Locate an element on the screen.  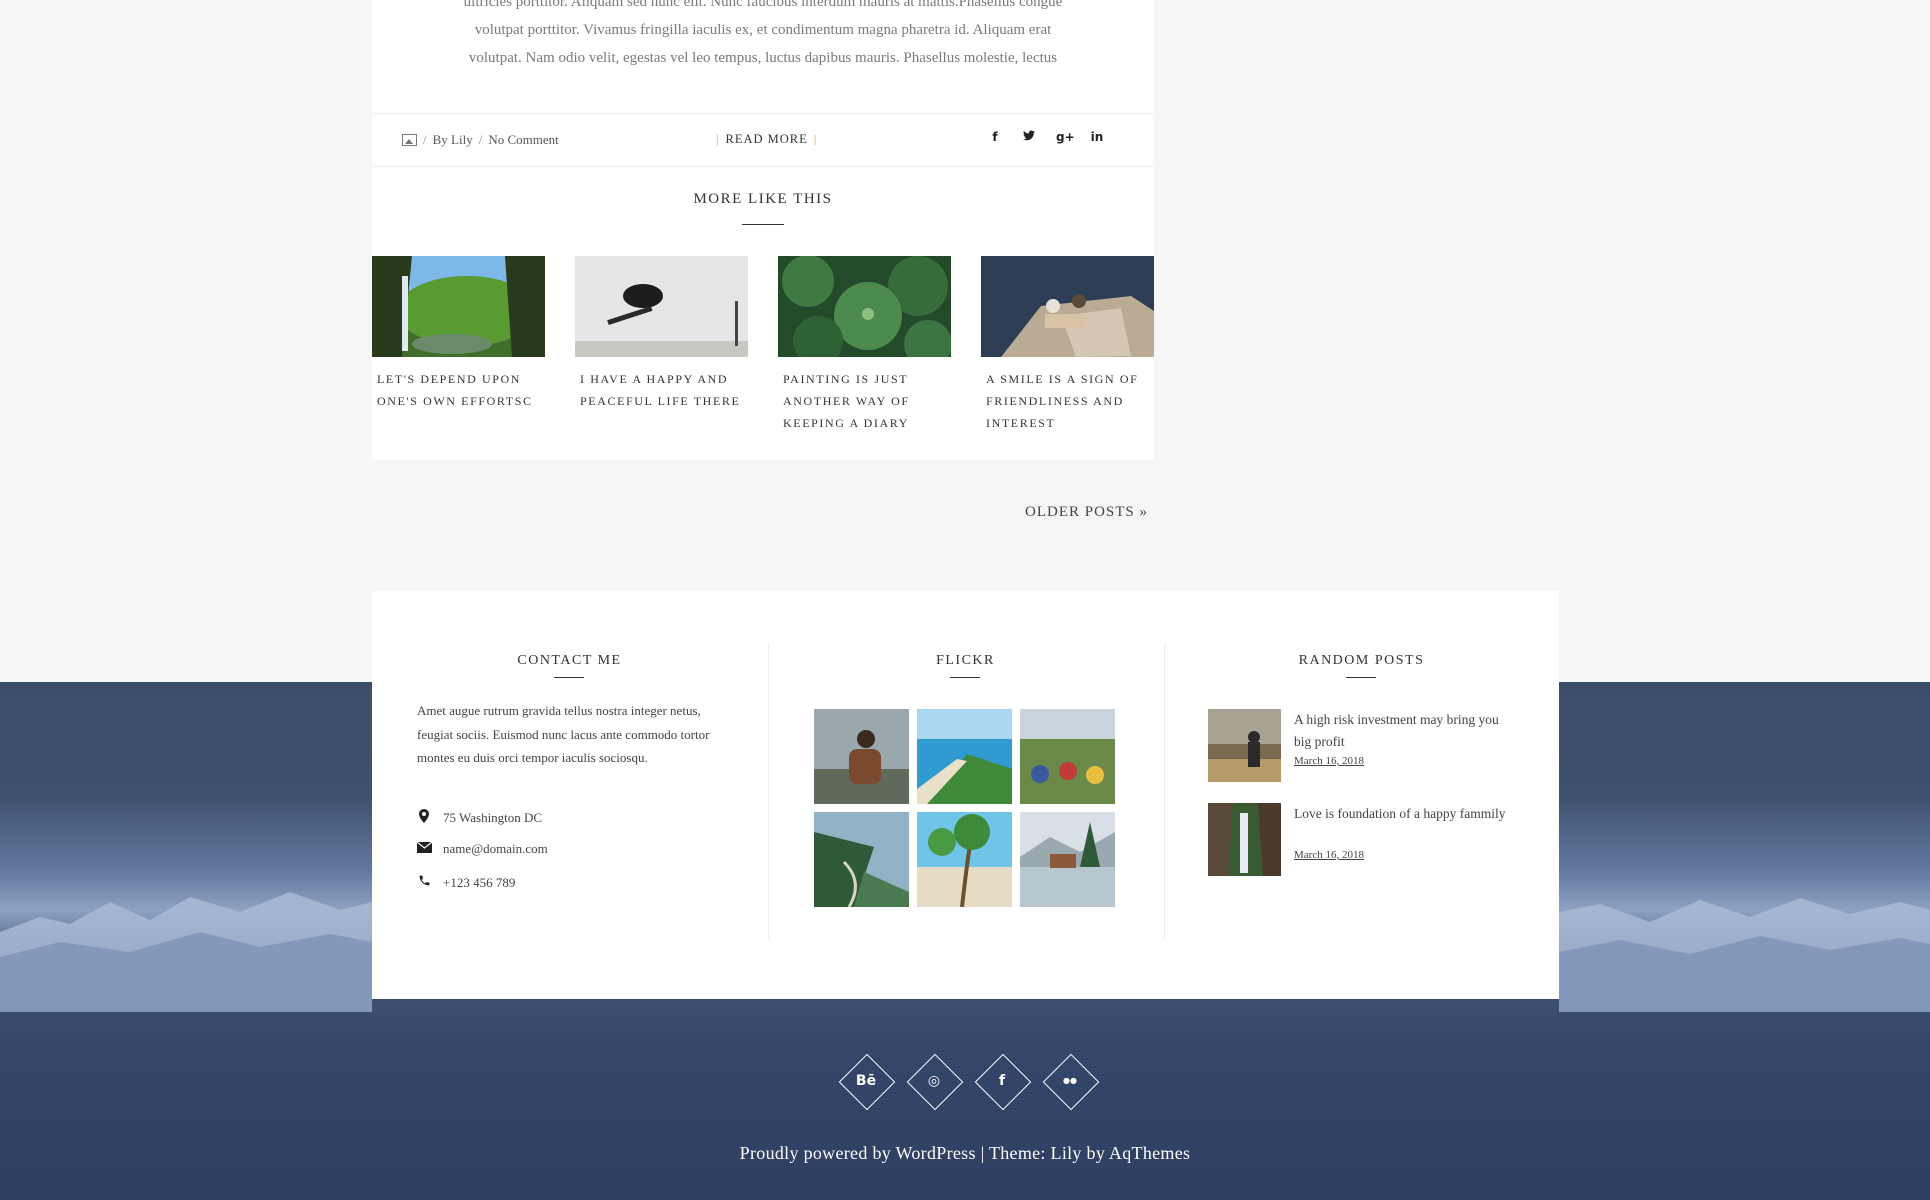
random-post-title: Love is foundation of a happy fammily is located at coordinates (1405, 814).